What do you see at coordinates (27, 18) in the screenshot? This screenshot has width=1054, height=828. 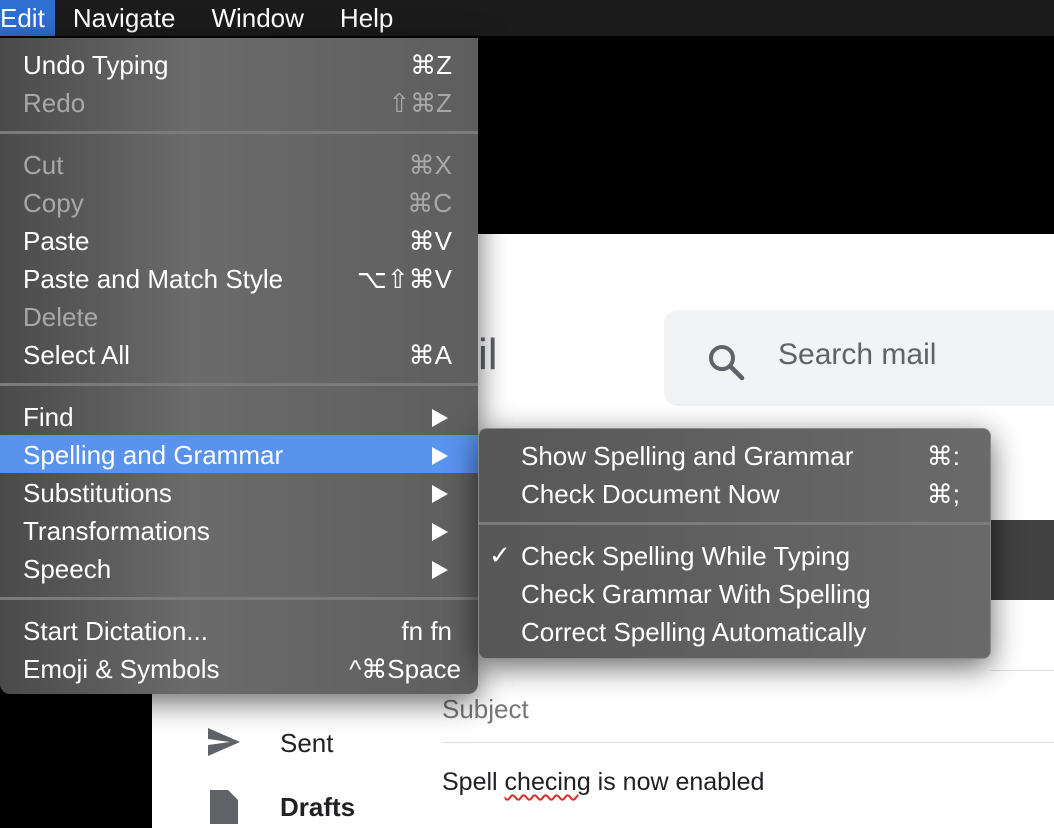 I see `menu-edit: Edit` at bounding box center [27, 18].